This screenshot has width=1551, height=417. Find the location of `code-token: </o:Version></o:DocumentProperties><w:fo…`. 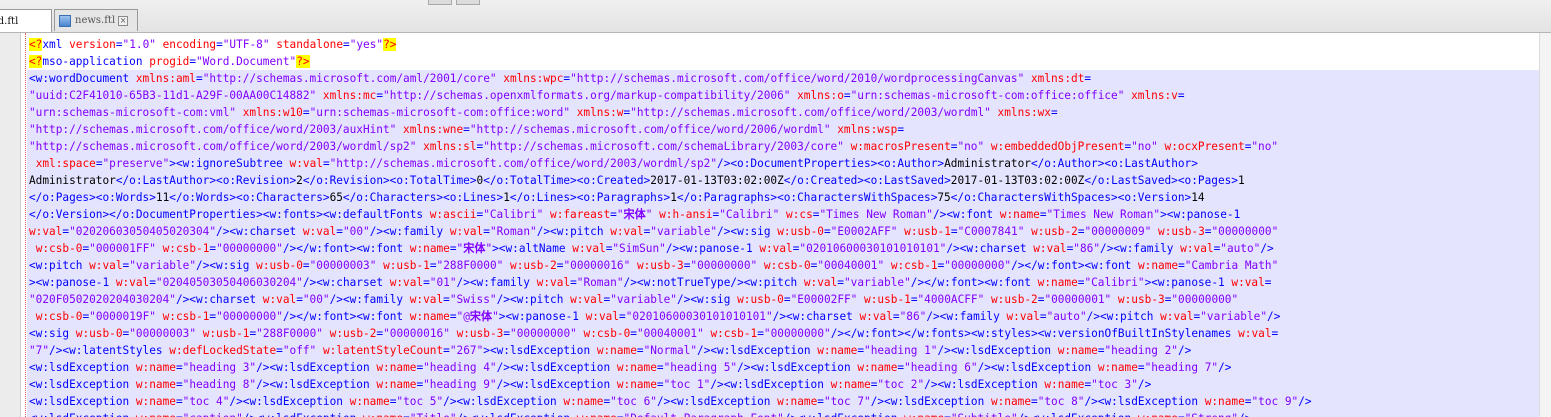

code-token: </o:Version></o:DocumentProperties><w:fo… is located at coordinates (229, 214).